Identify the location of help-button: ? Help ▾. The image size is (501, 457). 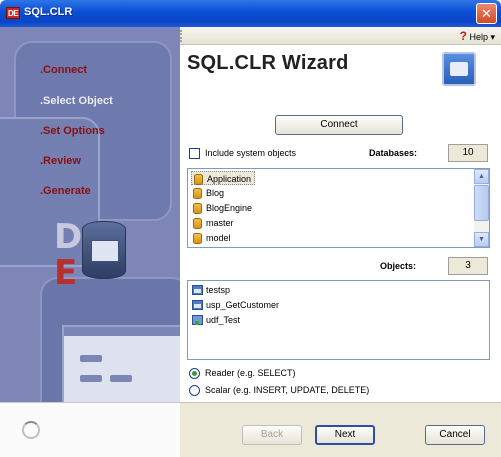
(477, 36).